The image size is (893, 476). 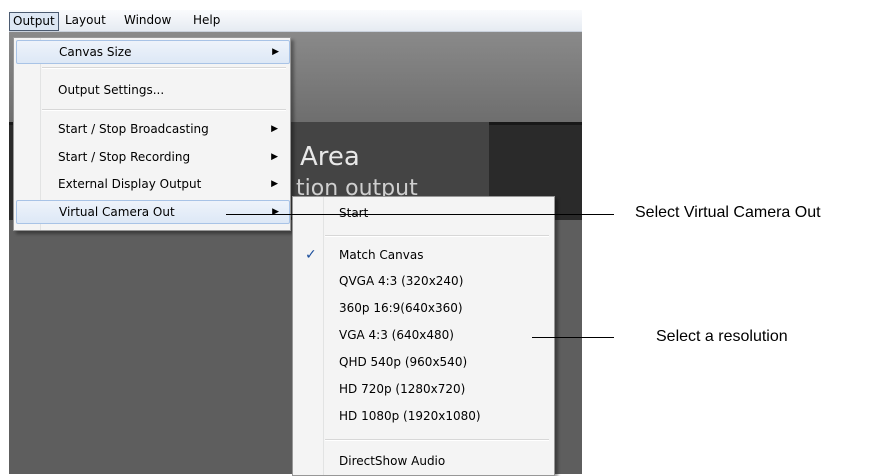 I want to click on menu-item-virtual-camera-out: Virtual Camera Out ▶, so click(x=153, y=212).